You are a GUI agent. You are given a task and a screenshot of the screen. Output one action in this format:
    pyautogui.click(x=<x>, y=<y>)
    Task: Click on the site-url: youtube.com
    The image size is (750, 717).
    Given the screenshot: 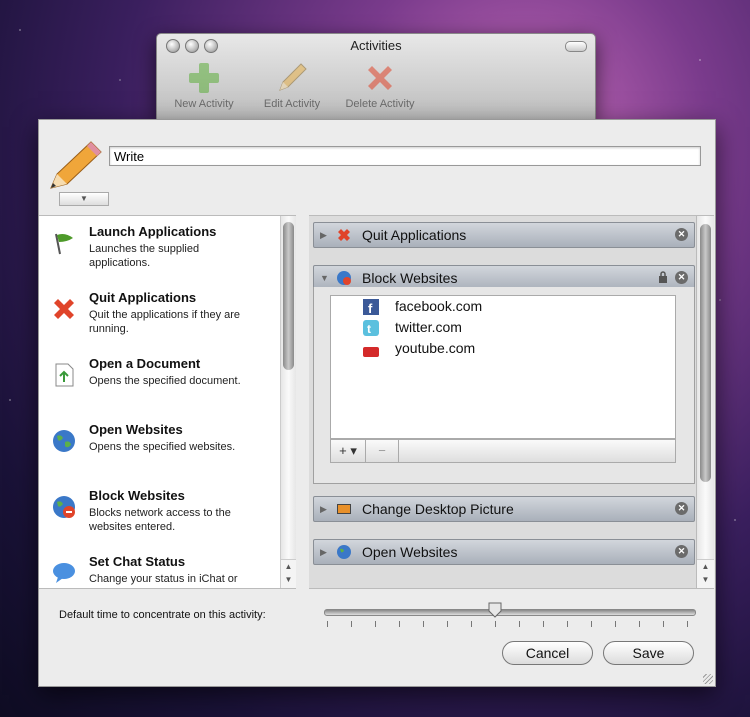 What is the action you would take?
    pyautogui.click(x=435, y=348)
    